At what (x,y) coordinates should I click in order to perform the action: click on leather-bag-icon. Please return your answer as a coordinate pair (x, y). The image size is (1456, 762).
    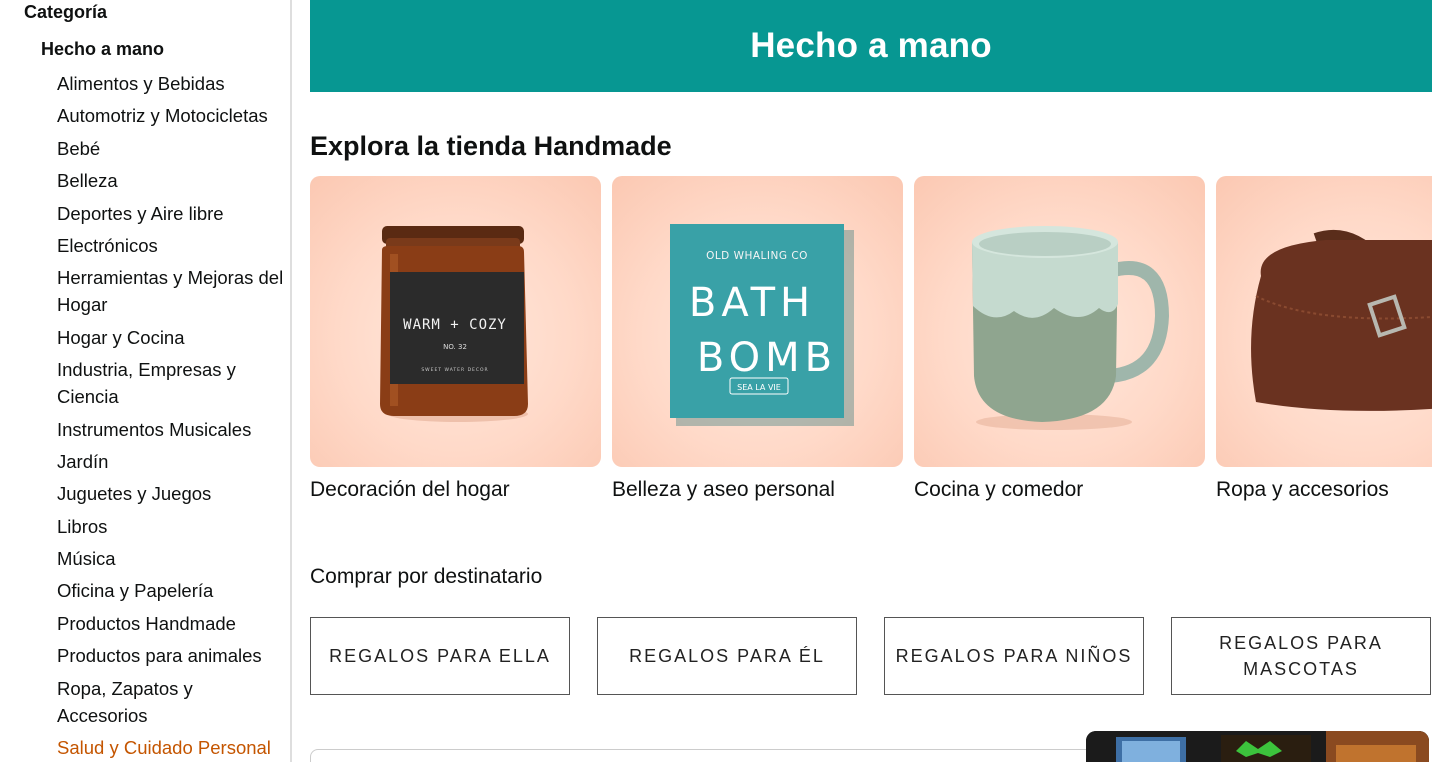
    Looking at the image, I should click on (1341, 320).